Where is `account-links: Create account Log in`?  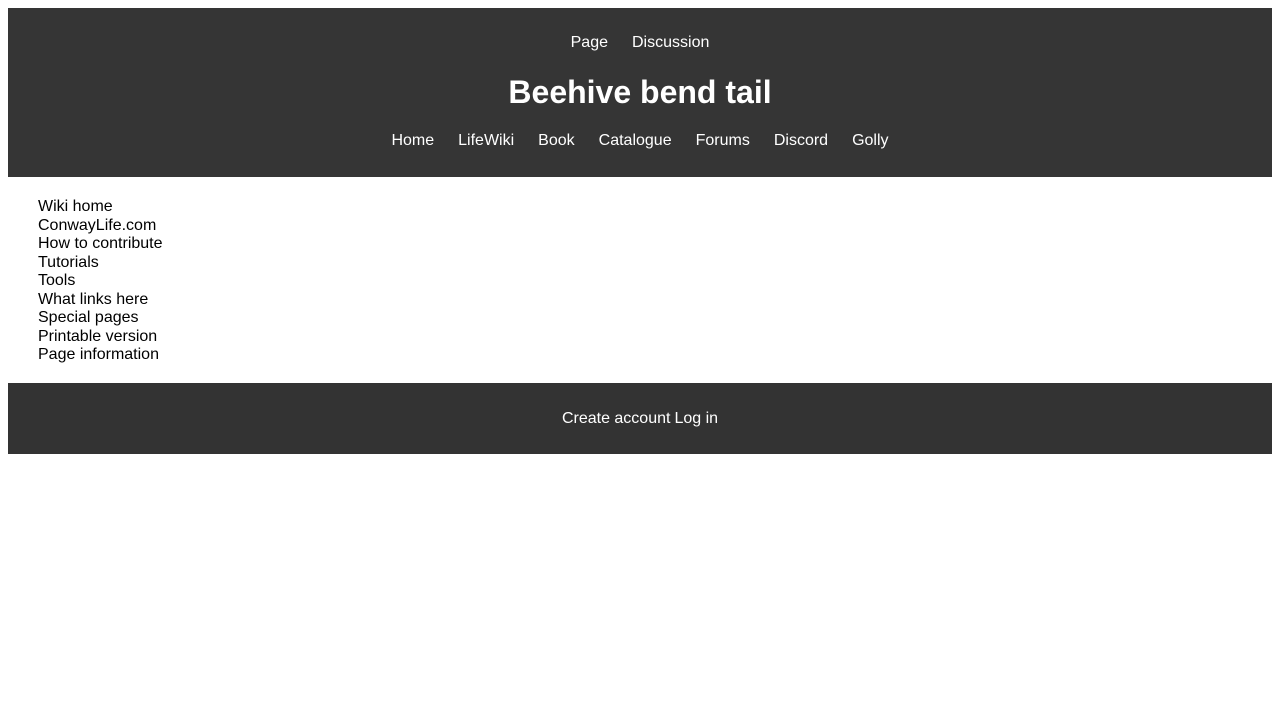
account-links: Create account Log in is located at coordinates (640, 419).